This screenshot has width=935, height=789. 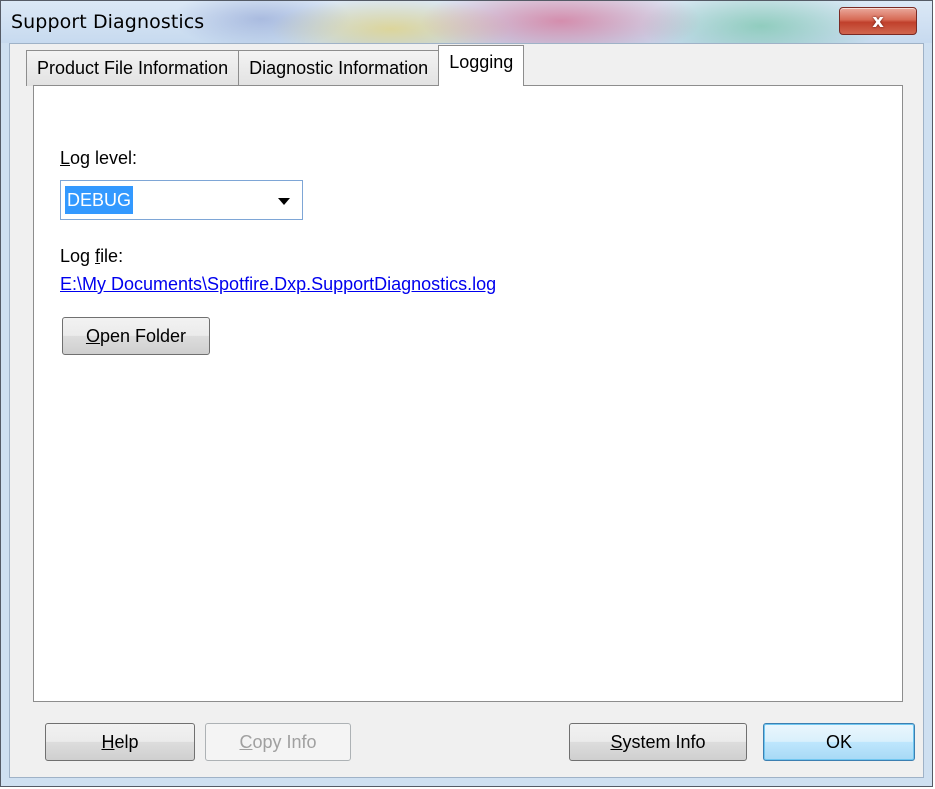 I want to click on close-button: x, so click(x=878, y=21).